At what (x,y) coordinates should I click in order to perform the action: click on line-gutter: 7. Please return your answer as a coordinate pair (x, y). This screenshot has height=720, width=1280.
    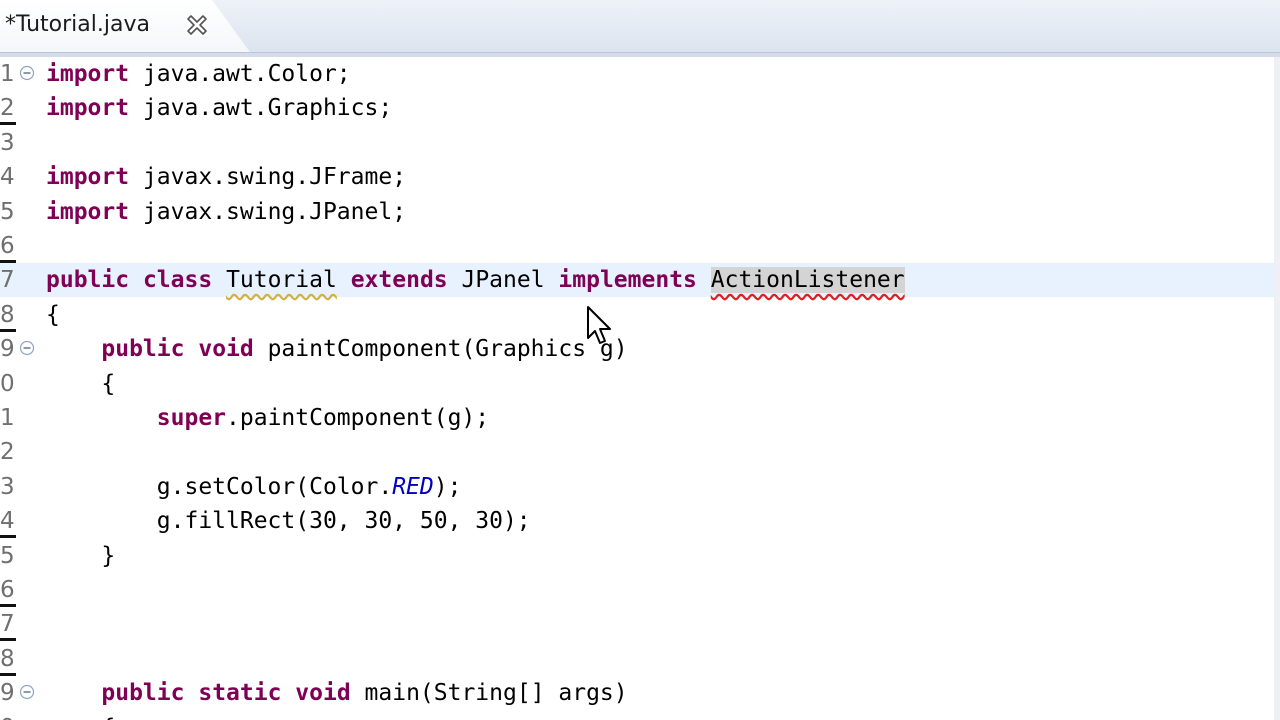
    Looking at the image, I should click on (12, 624).